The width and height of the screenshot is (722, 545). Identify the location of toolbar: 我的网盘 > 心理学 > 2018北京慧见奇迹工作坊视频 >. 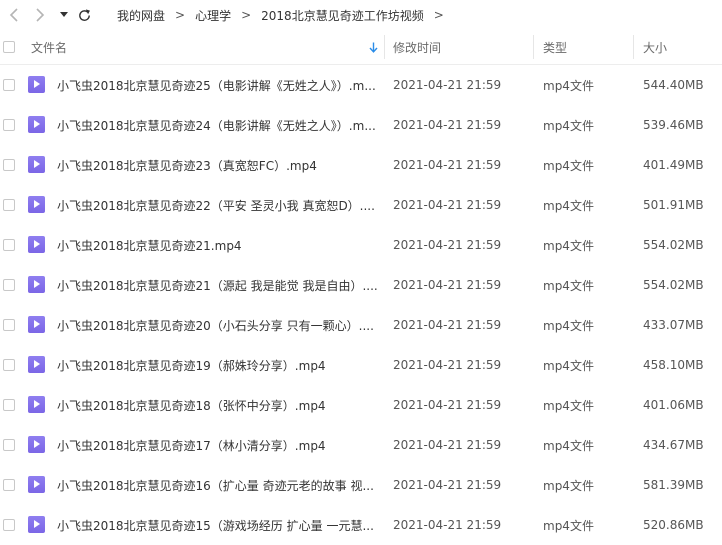
(361, 15).